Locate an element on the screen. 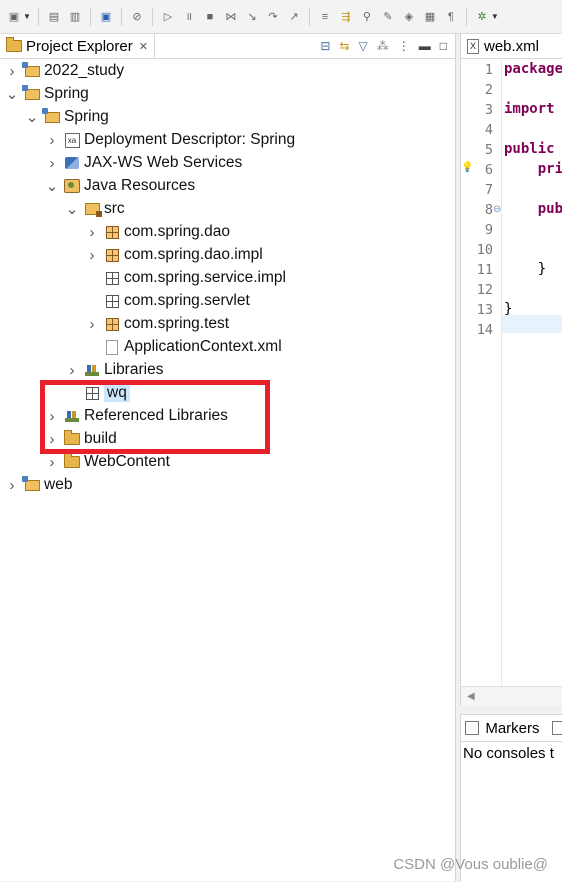 The height and width of the screenshot is (882, 562). tree-item: ApplicationContext.xml is located at coordinates (184, 347).